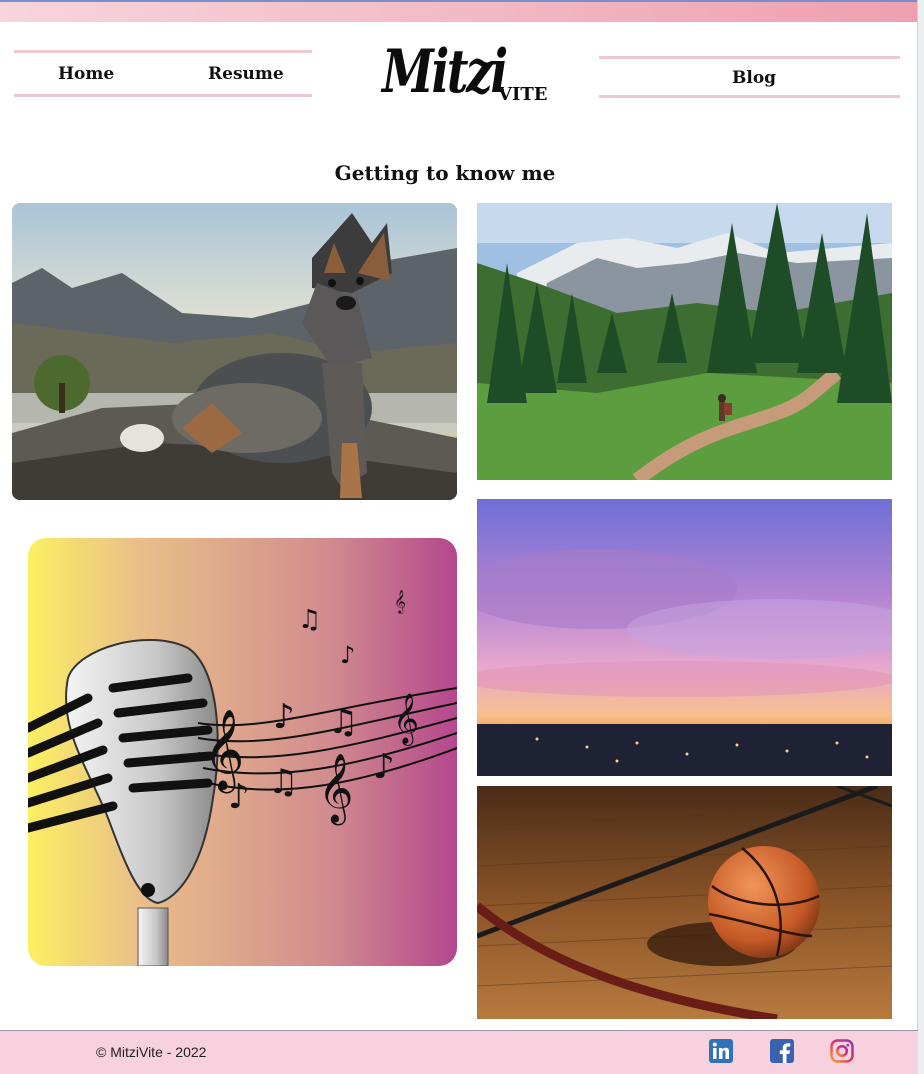 The width and height of the screenshot is (924, 1074). Describe the element at coordinates (86, 74) in the screenshot. I see `nav-home-link: Home` at that location.